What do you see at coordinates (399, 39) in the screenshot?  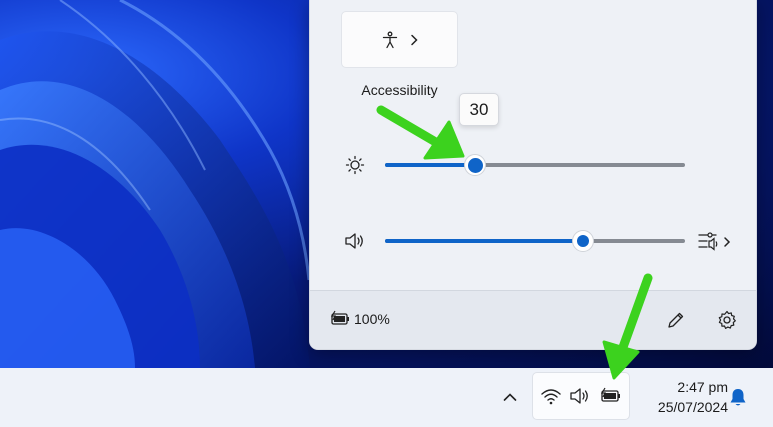 I see `accessibility-tile` at bounding box center [399, 39].